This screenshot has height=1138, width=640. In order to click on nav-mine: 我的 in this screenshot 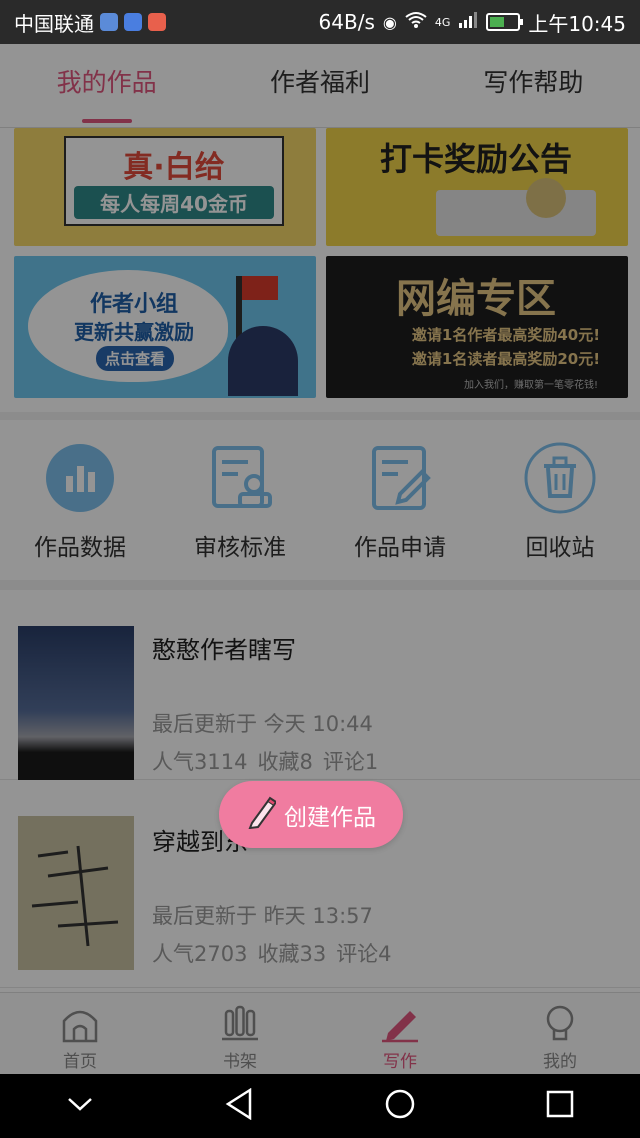, I will do `click(560, 1033)`.